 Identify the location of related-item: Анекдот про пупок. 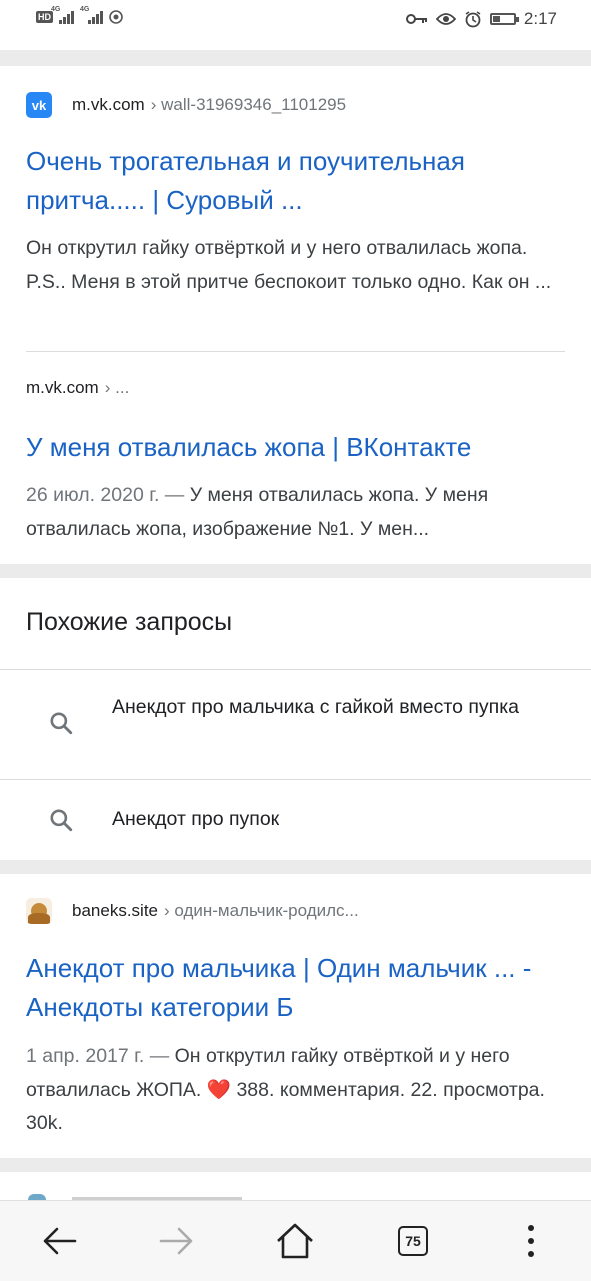
(295, 820).